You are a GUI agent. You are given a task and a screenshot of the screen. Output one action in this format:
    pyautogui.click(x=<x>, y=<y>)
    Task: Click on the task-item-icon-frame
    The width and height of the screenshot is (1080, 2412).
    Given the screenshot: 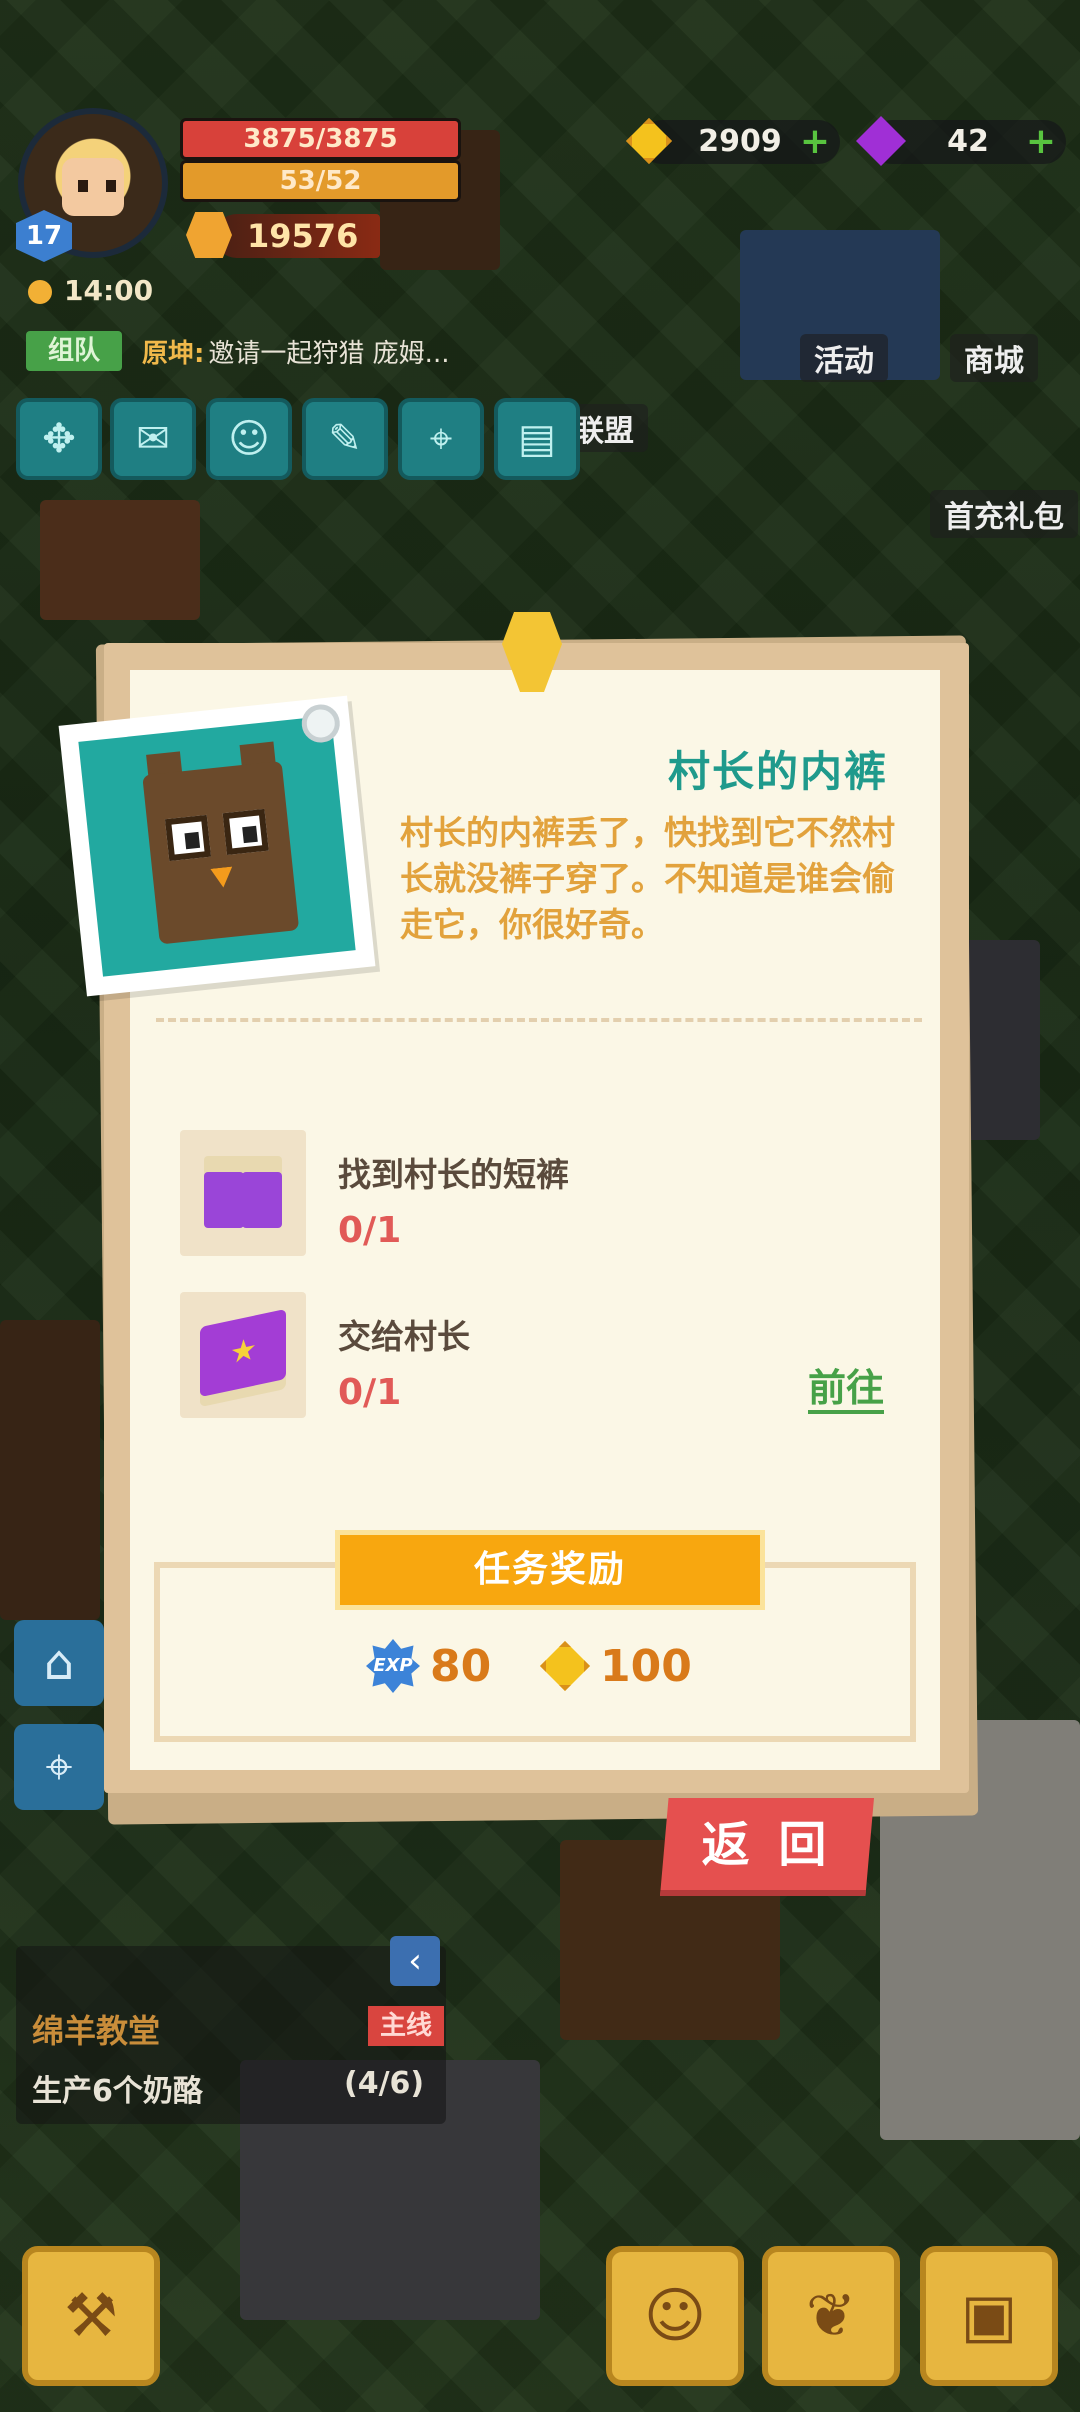 What is the action you would take?
    pyautogui.click(x=243, y=1193)
    